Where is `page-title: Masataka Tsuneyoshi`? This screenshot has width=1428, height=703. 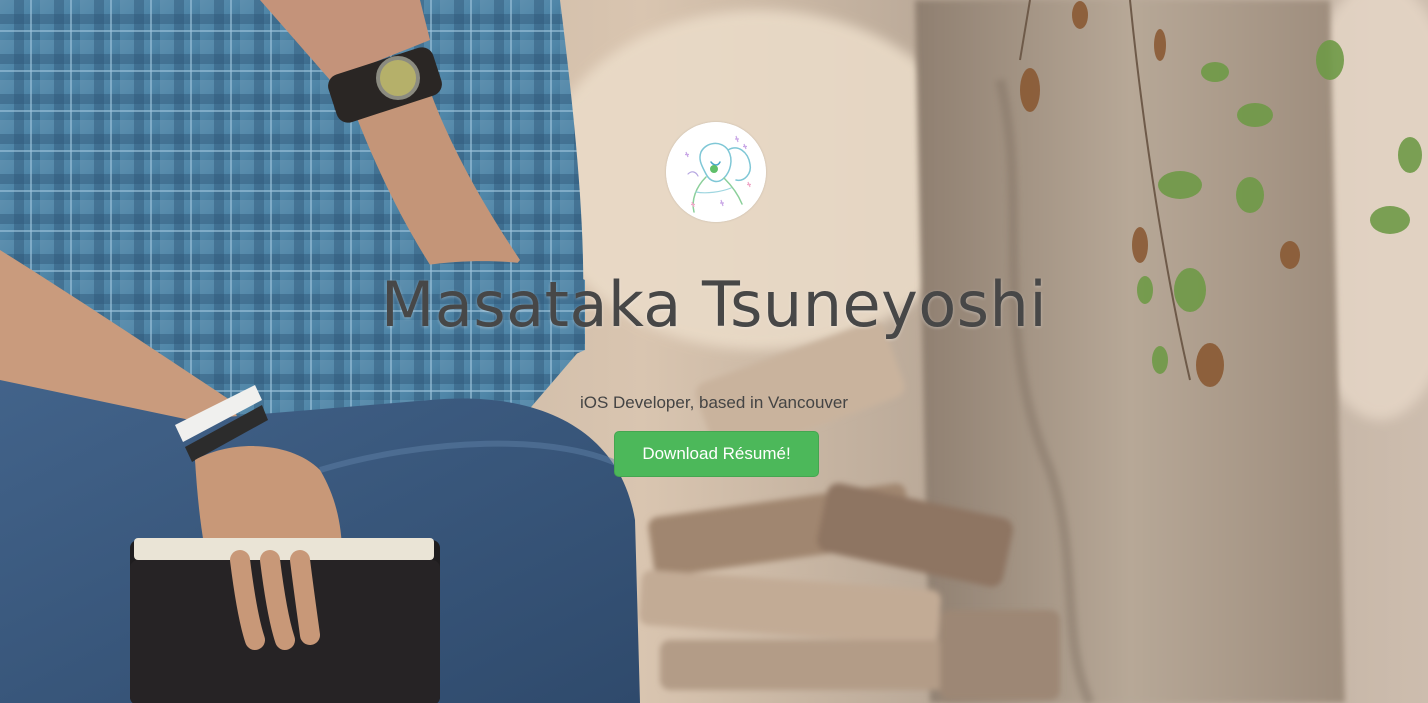
page-title: Masataka Tsuneyoshi is located at coordinates (714, 304).